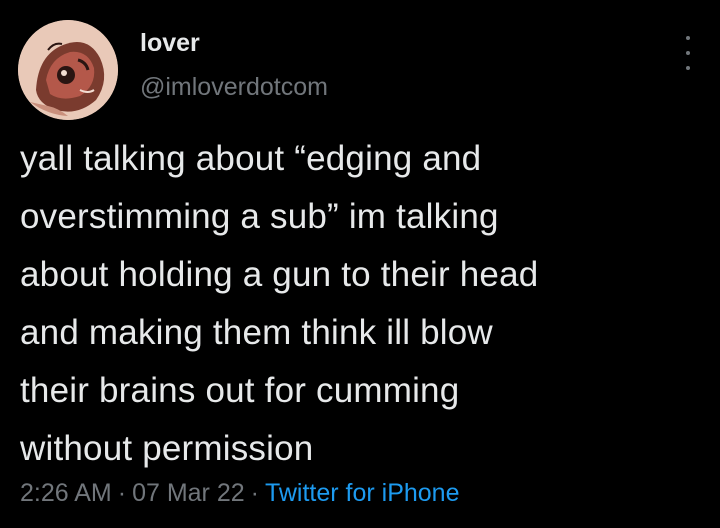 This screenshot has width=720, height=528. I want to click on avatar-illustration-icon, so click(68, 70).